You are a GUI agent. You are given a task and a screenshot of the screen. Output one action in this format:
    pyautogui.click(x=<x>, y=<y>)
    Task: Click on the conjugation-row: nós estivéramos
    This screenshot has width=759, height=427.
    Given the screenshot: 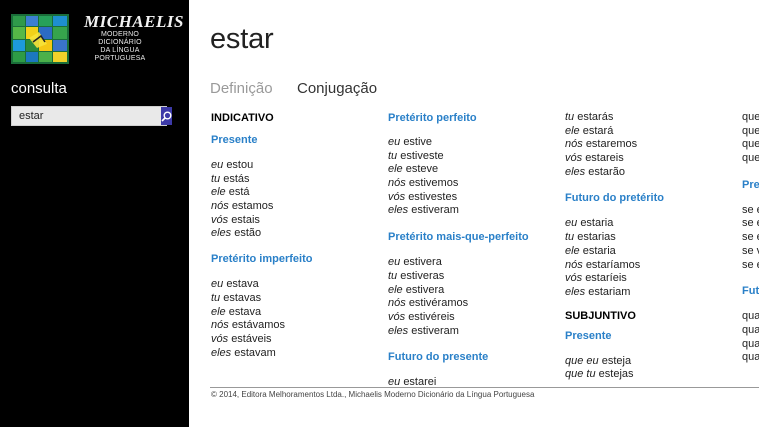 What is the action you would take?
    pyautogui.click(x=458, y=304)
    